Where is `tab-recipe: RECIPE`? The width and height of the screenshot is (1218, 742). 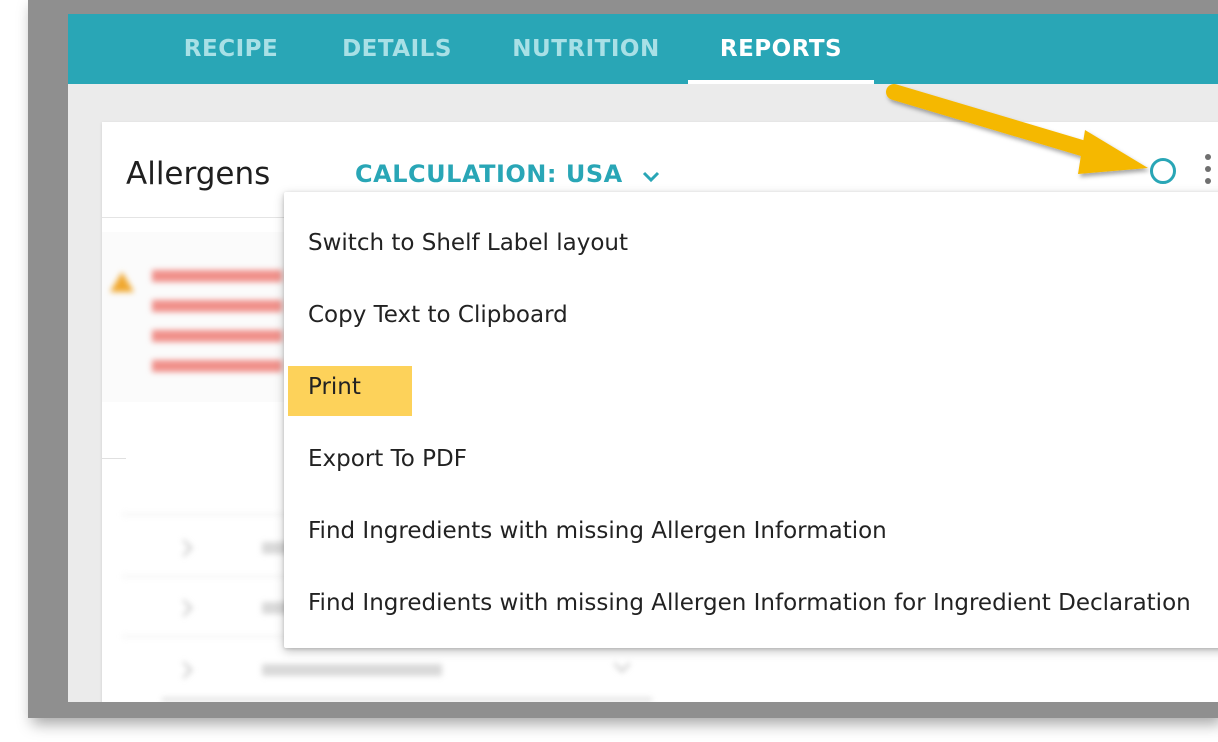 tab-recipe: RECIPE is located at coordinates (231, 49).